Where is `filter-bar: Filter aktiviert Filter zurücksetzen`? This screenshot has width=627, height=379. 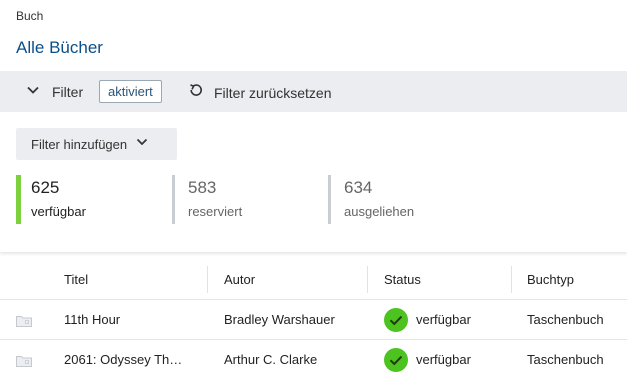
filter-bar: Filter aktiviert Filter zurücksetzen is located at coordinates (313, 91).